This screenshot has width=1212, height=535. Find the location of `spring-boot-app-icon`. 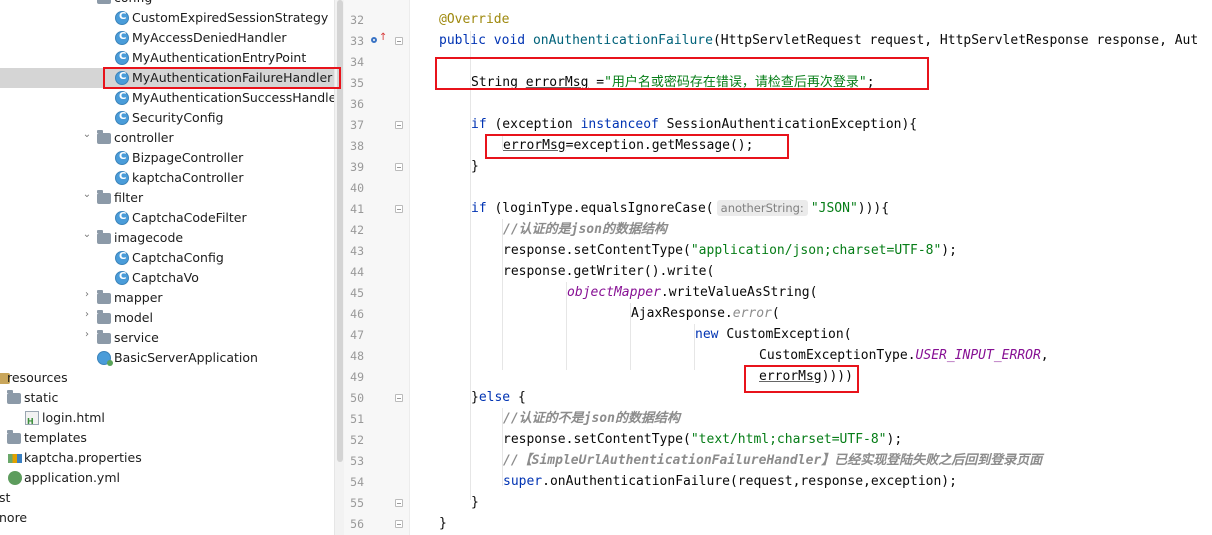

spring-boot-app-icon is located at coordinates (105, 358).